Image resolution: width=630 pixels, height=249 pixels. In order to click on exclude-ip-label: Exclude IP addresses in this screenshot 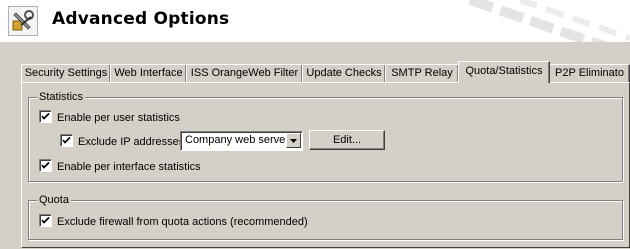, I will do `click(131, 142)`.